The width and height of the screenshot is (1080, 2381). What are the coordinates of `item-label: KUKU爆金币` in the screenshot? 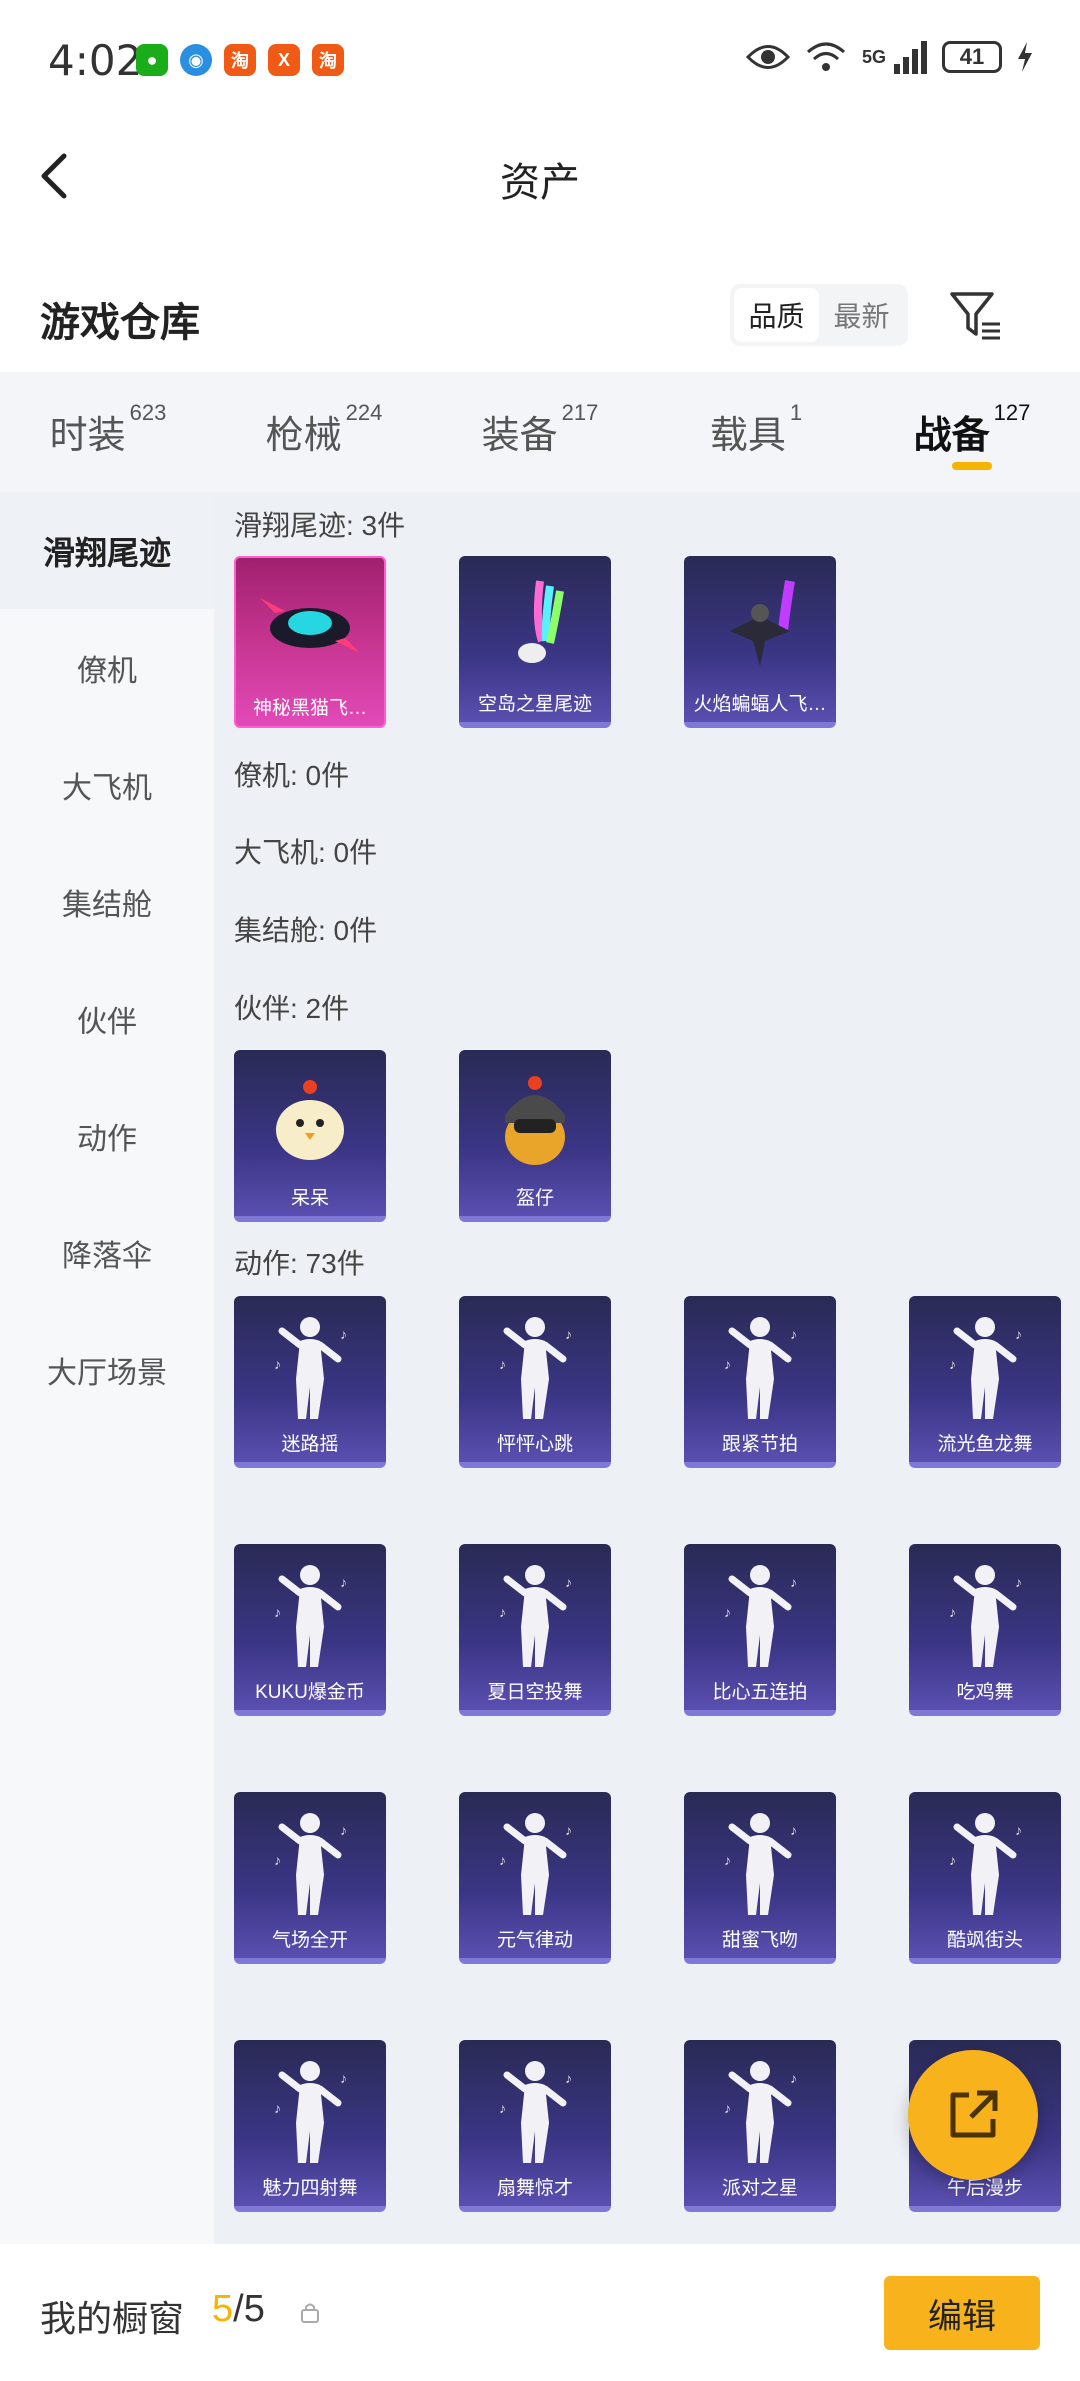 It's located at (310, 1692).